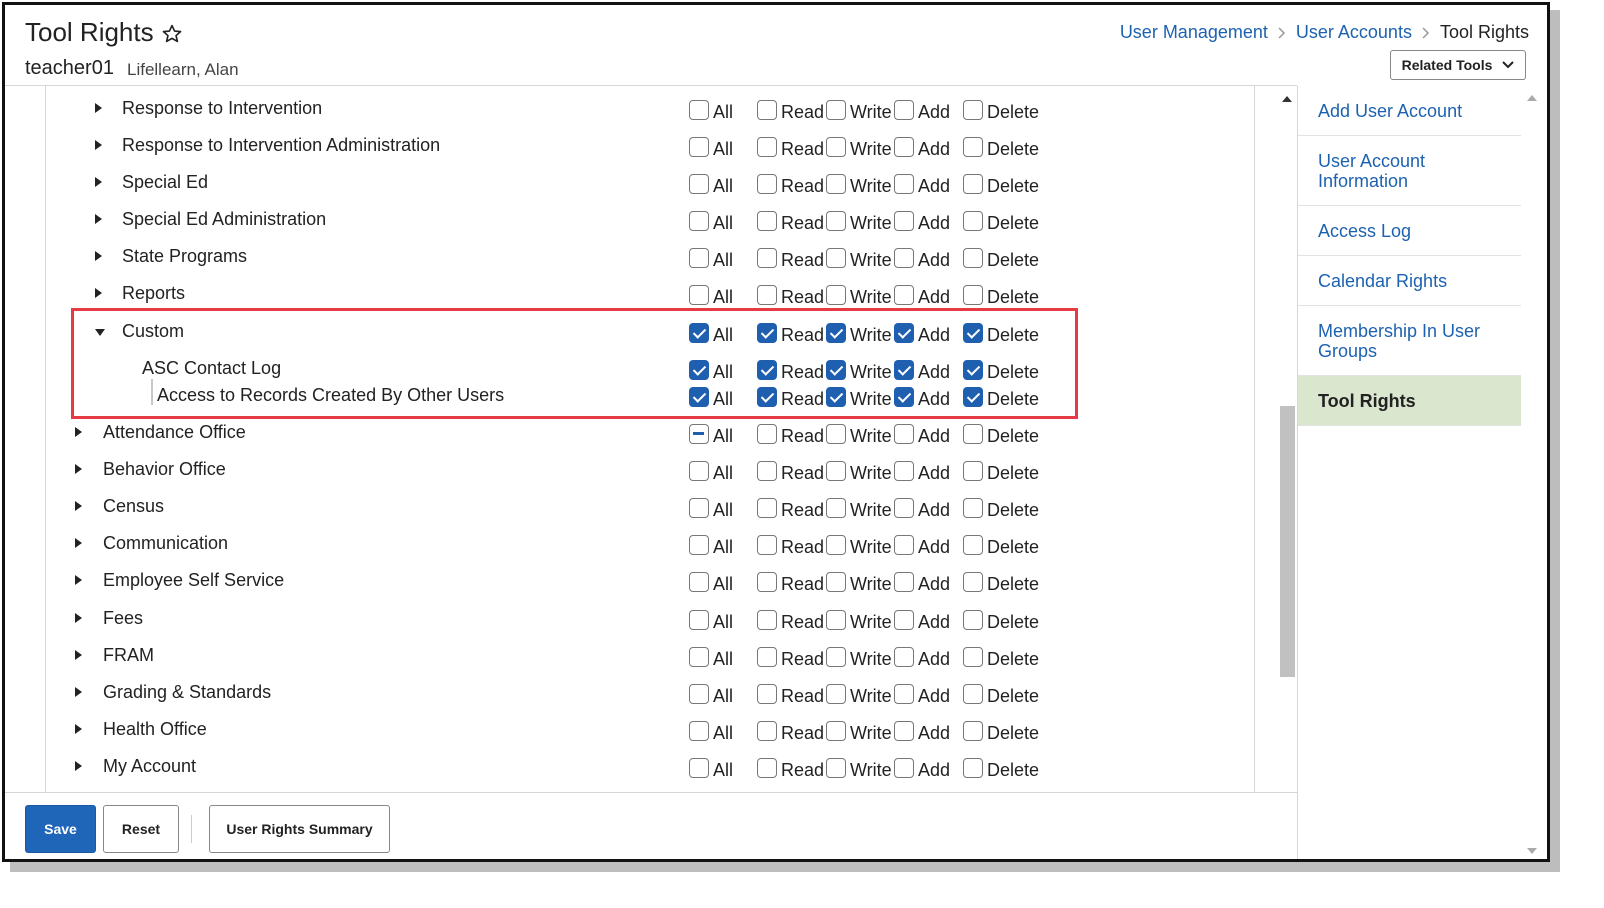 The width and height of the screenshot is (1604, 908). Describe the element at coordinates (1287, 541) in the screenshot. I see `main-scrollbar-thumb` at that location.